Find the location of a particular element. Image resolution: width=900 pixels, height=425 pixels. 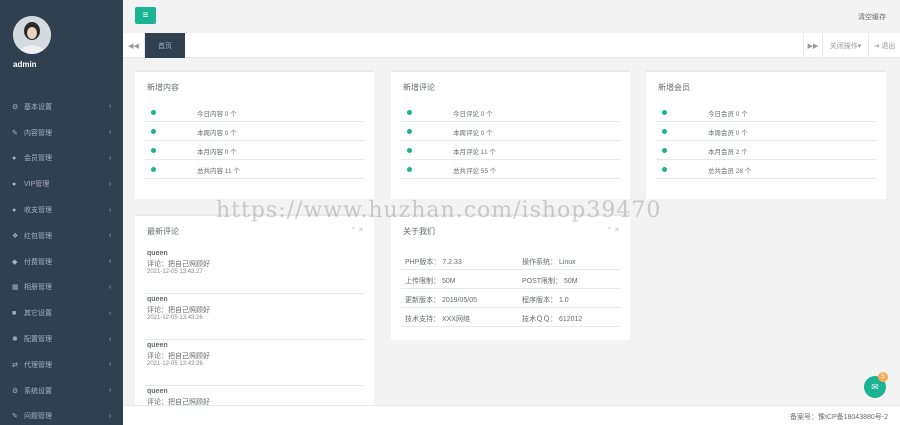

logout-label: 退出 is located at coordinates (888, 46).